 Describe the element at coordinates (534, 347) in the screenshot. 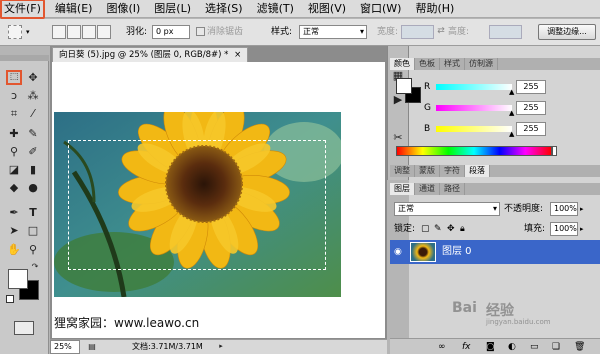

I see `new-group-icon: ▭` at that location.